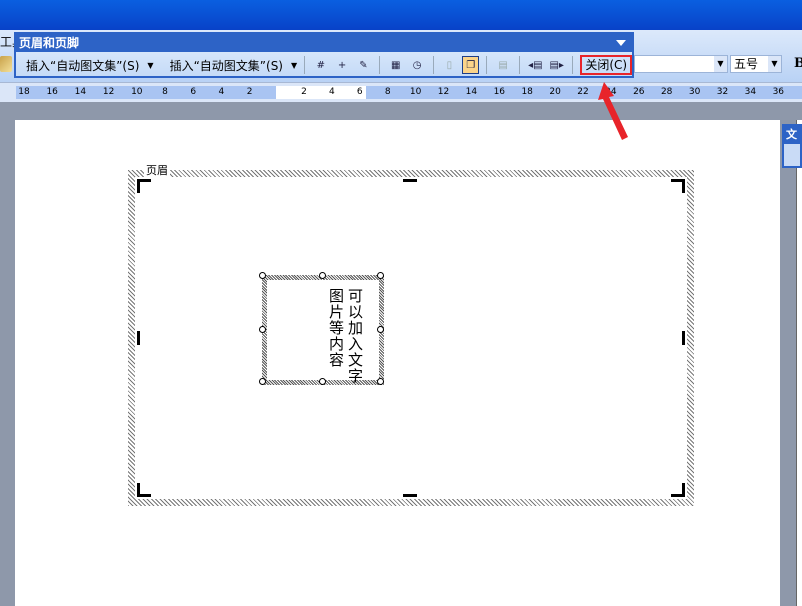 The image size is (802, 606). Describe the element at coordinates (750, 92) in the screenshot. I see `ruler-tick: 34` at that location.